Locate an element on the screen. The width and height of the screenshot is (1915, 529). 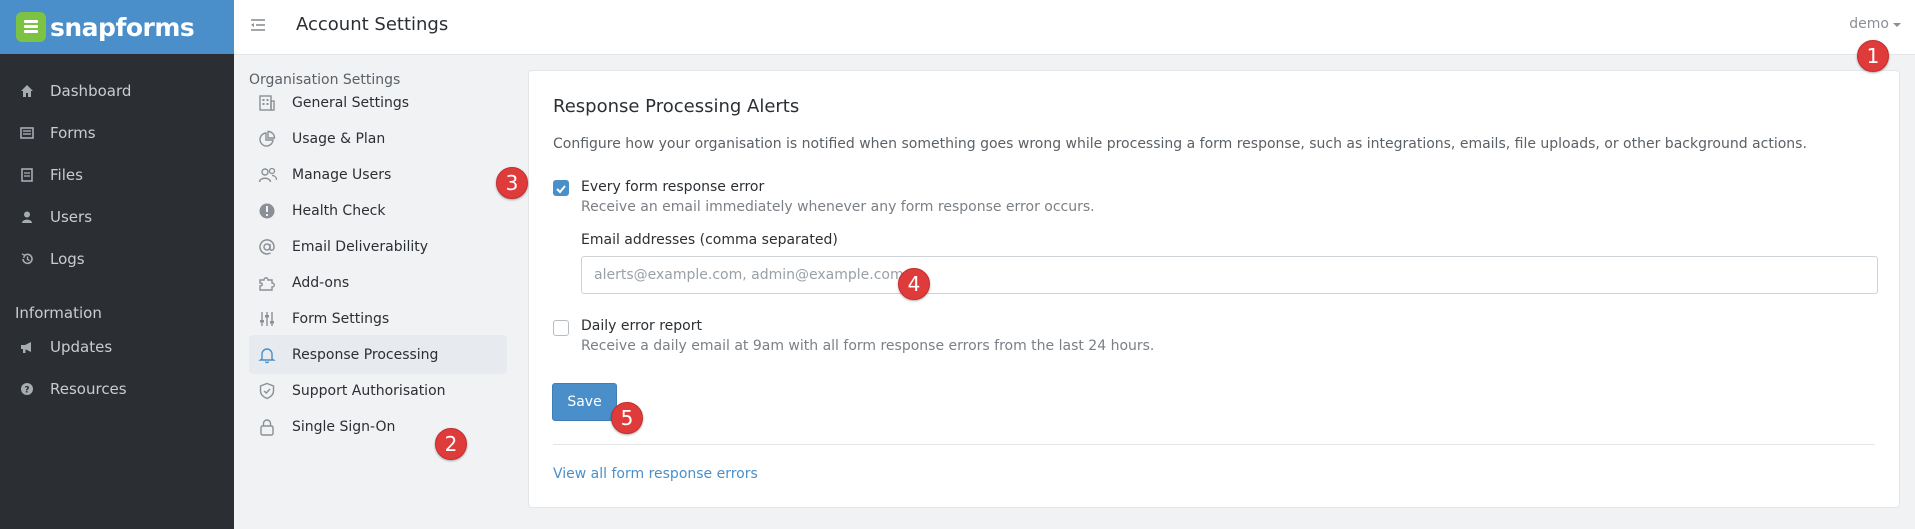
nav-item-files: Files is located at coordinates (117, 175).